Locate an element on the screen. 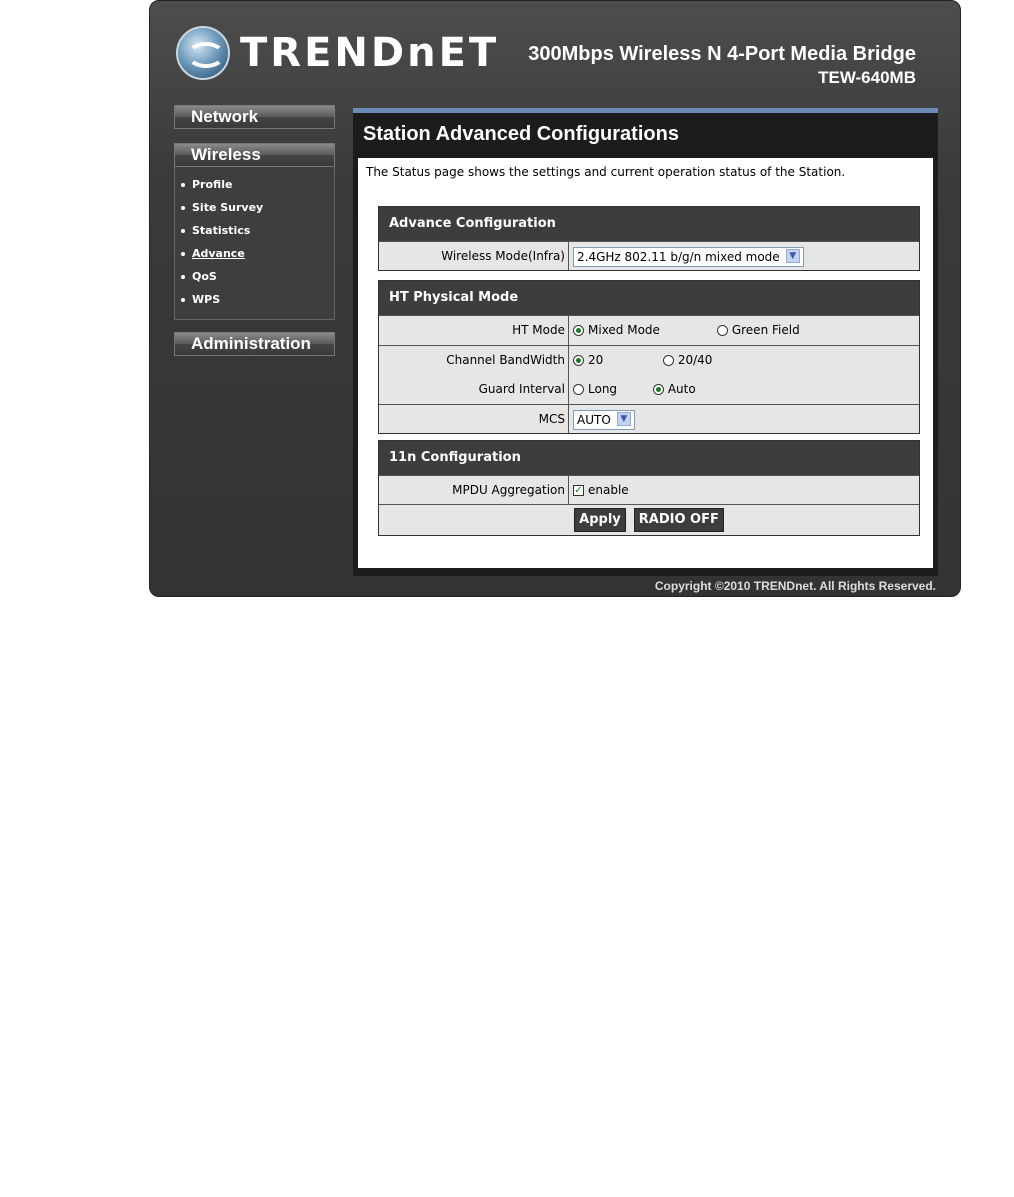  apply-button: Apply is located at coordinates (600, 520).